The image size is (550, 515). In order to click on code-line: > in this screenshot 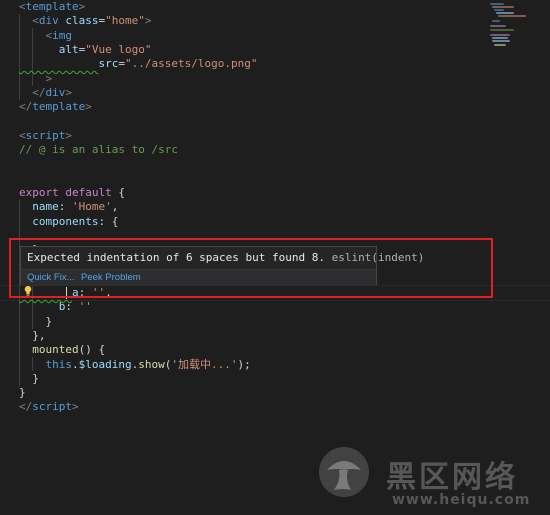, I will do `click(36, 78)`.